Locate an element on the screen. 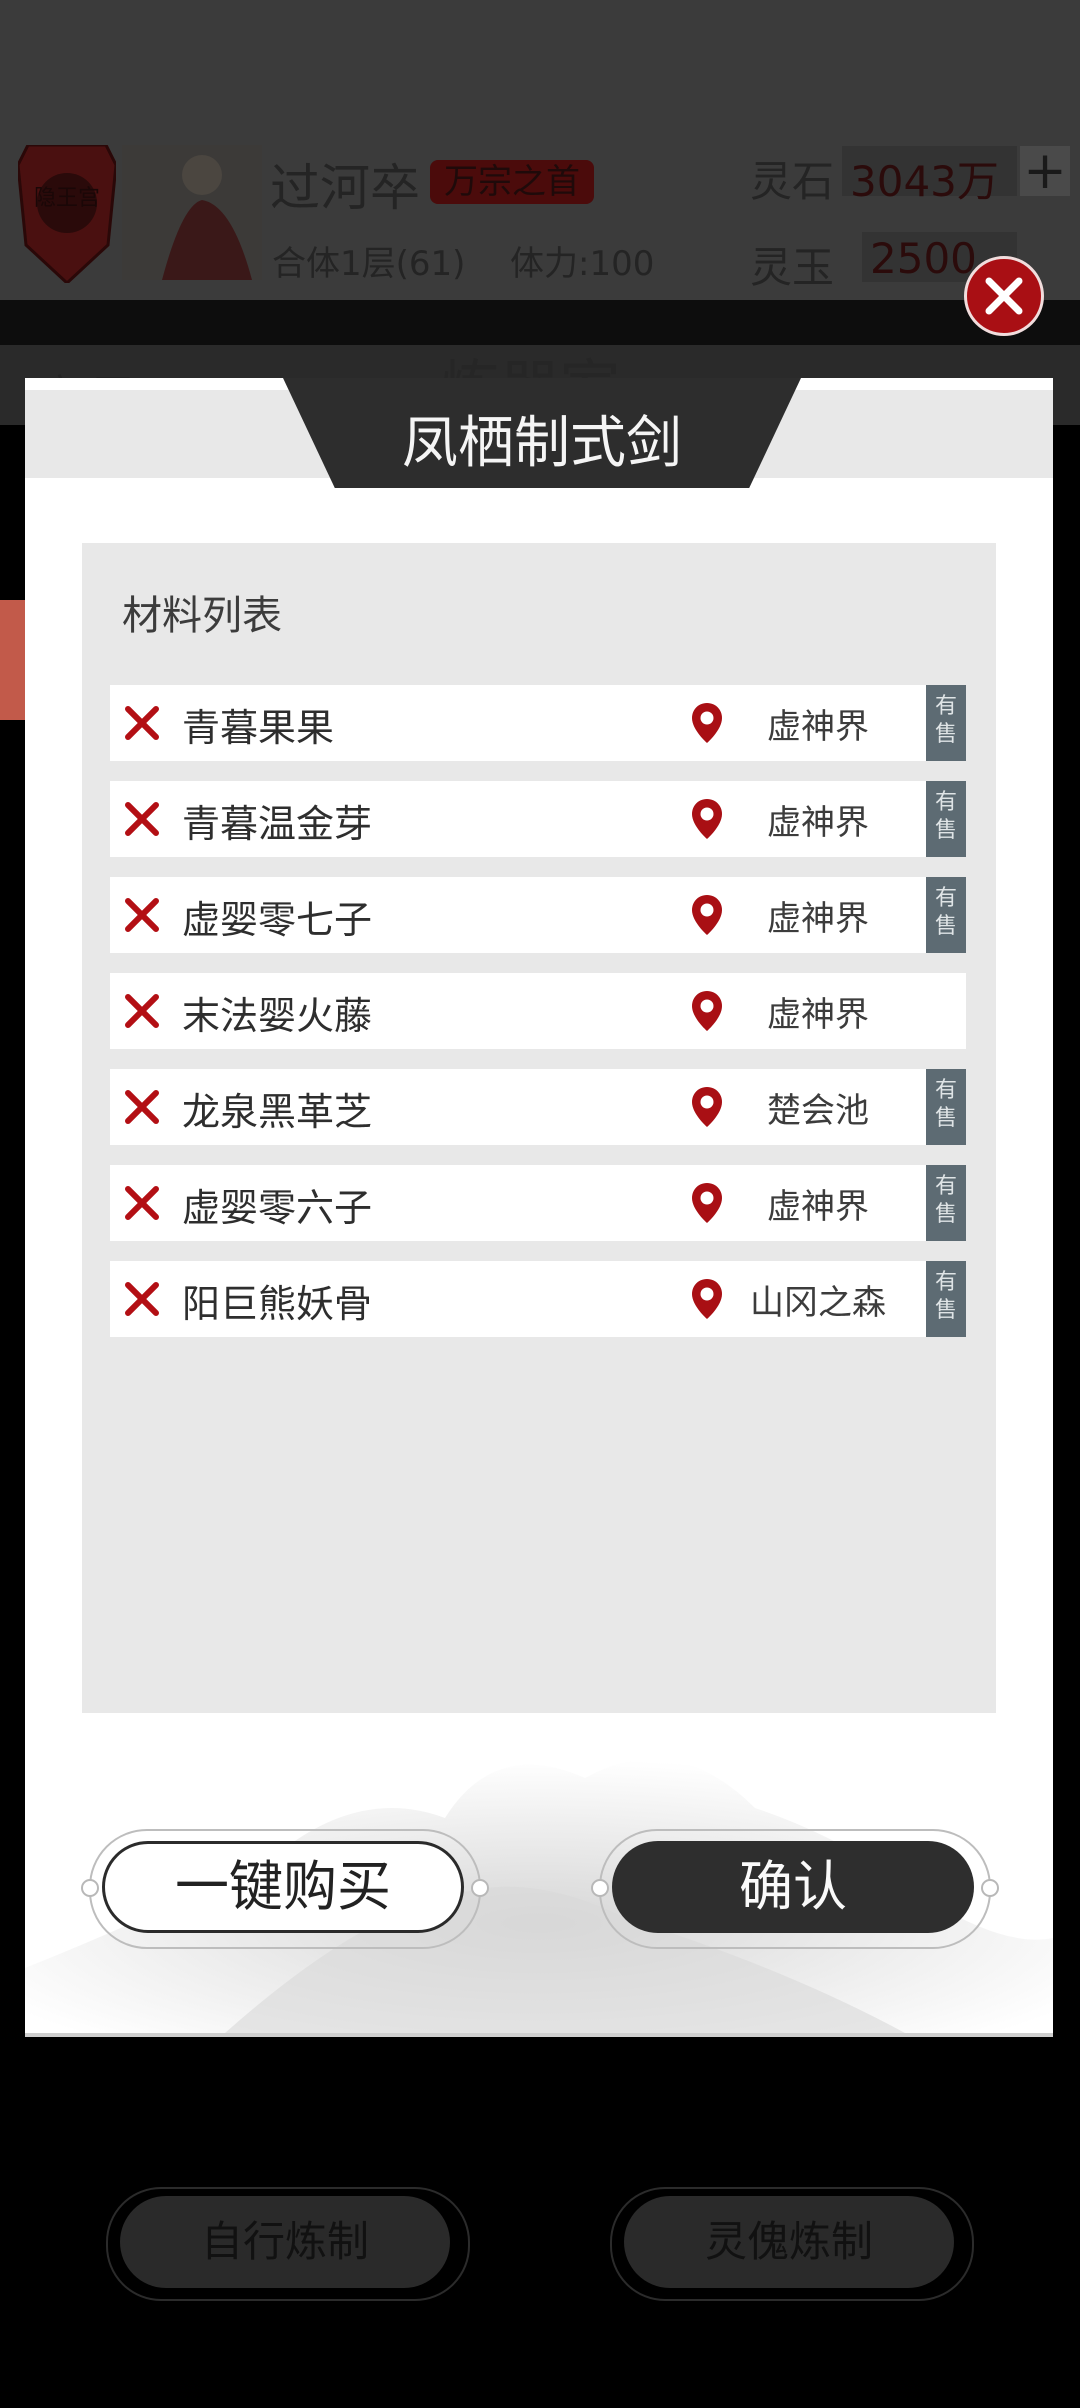 This screenshot has height=2408, width=1080. spirit-stone-label: 灵石 is located at coordinates (792, 181).